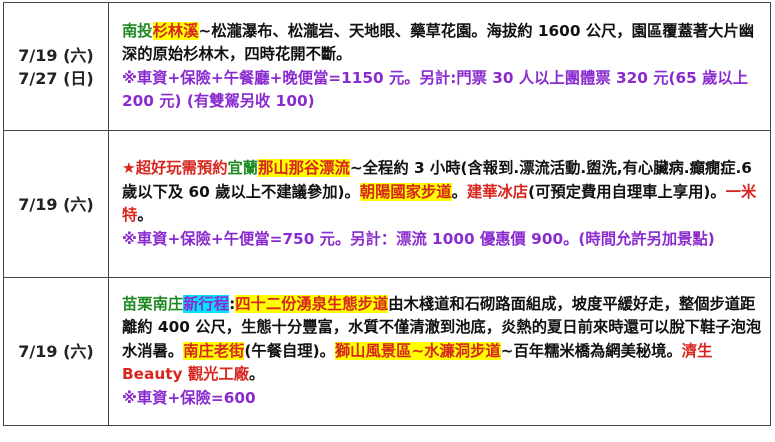 This screenshot has height=442, width=775. Describe the element at coordinates (137, 30) in the screenshot. I see `text-segment: 南投` at that location.